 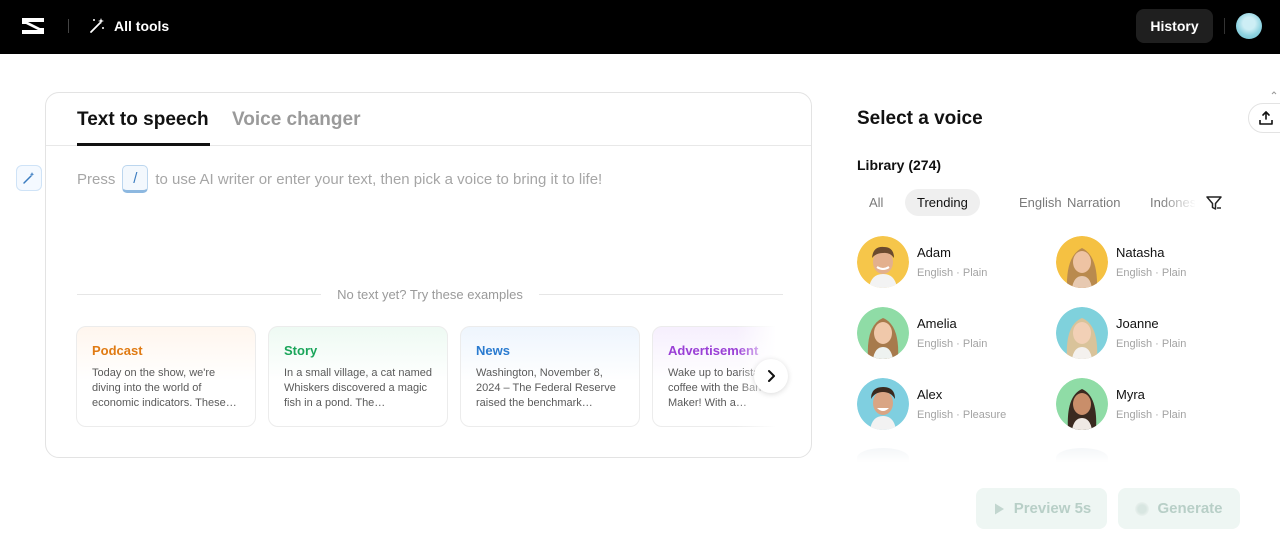 I want to click on filter-icon, so click(x=1214, y=203).